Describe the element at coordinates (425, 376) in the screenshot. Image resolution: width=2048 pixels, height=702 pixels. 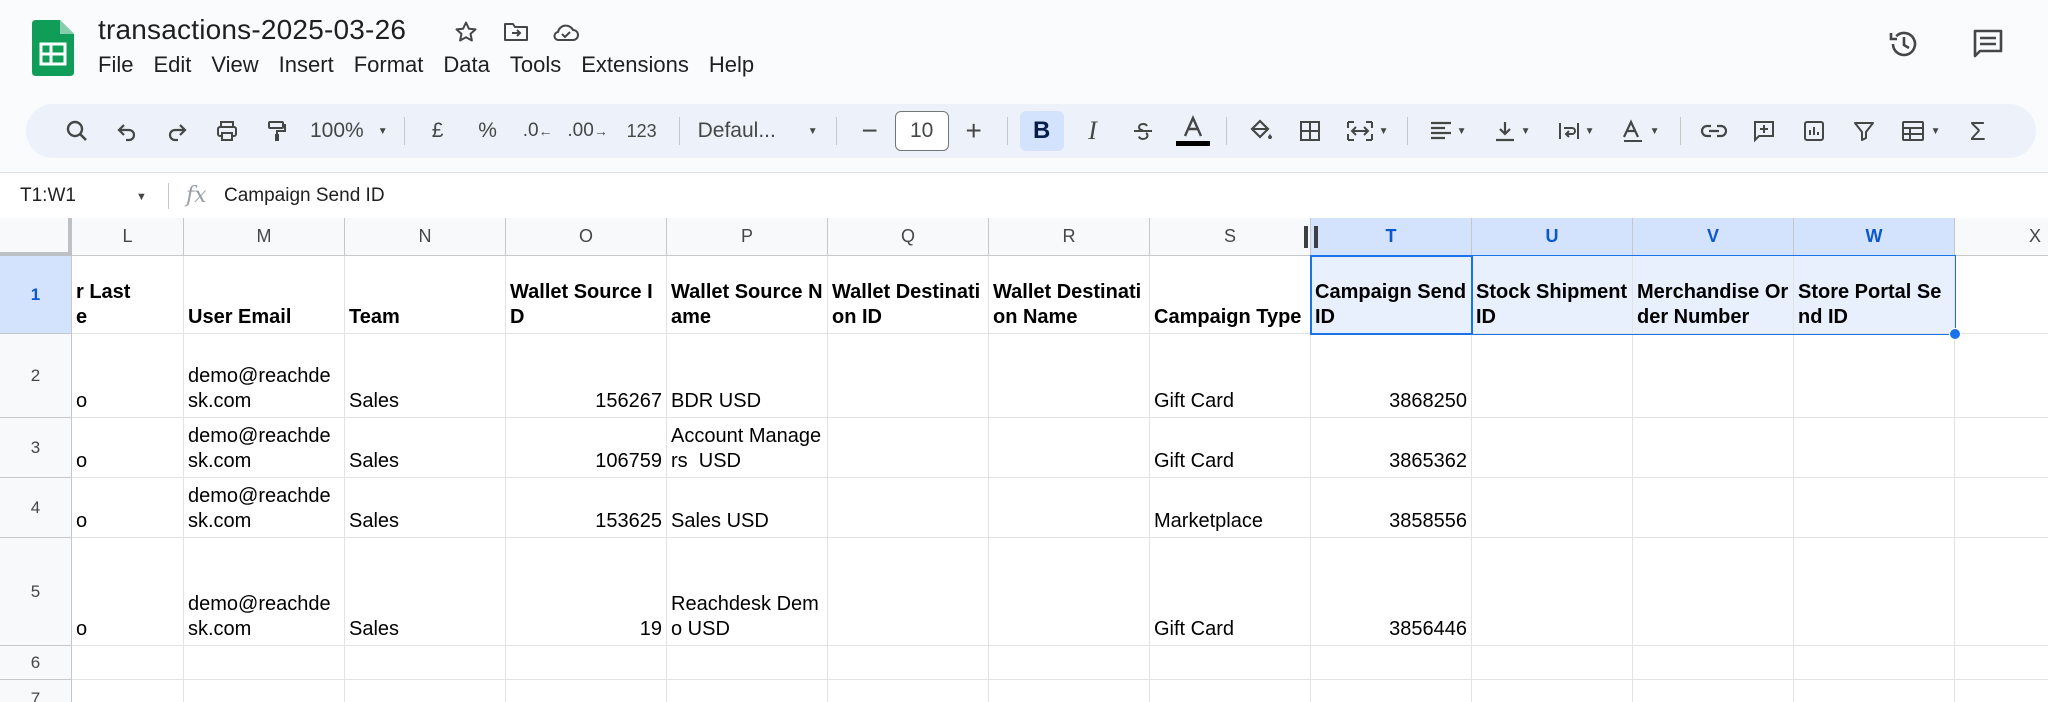
I see `cell-n2: Sales` at that location.